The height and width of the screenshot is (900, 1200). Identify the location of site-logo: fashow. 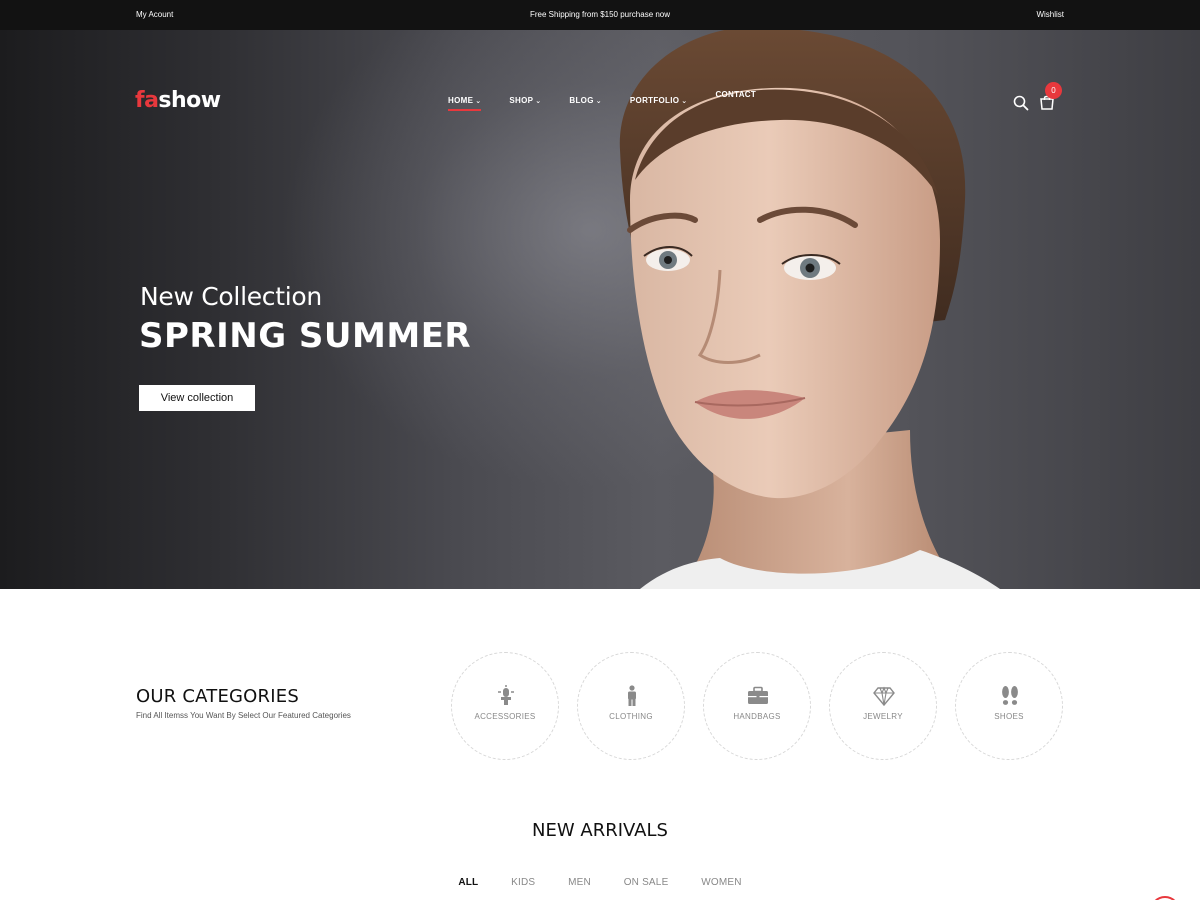
(178, 100).